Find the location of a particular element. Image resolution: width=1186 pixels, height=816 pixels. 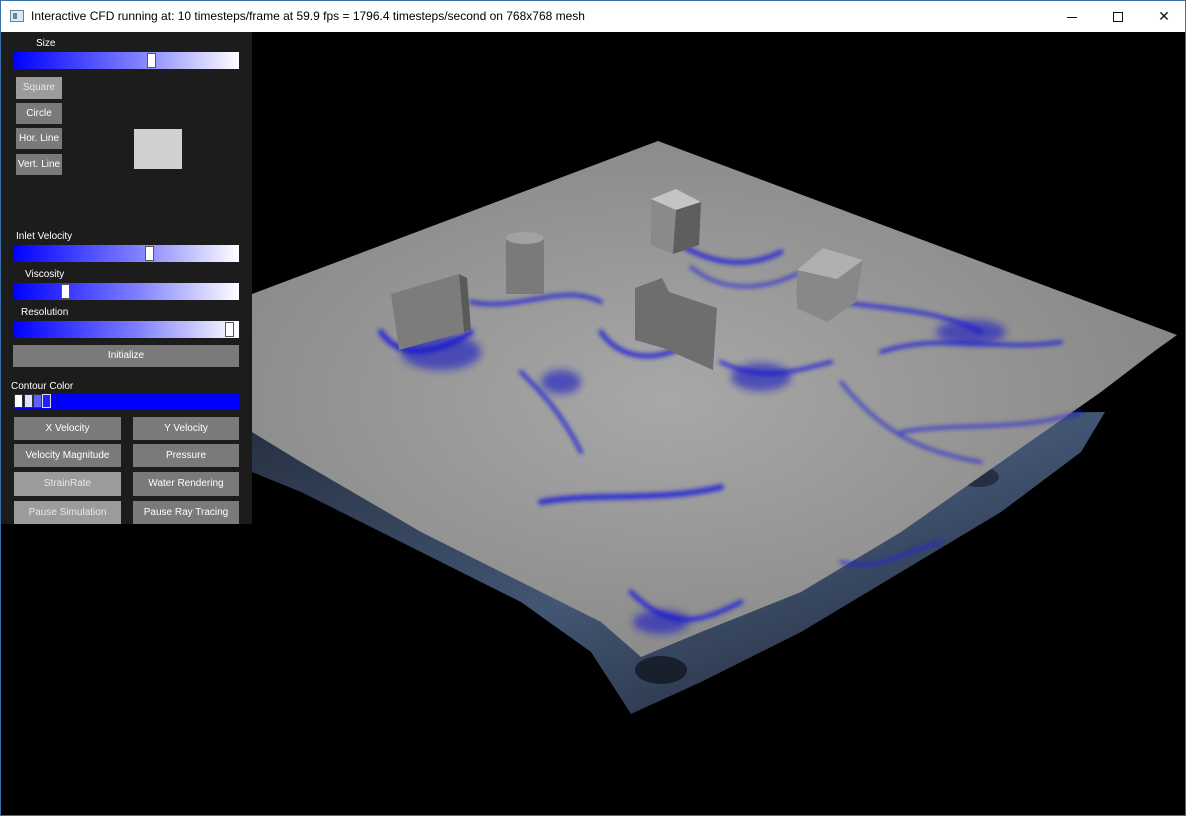

contour-swatch-light is located at coordinates (28, 401).